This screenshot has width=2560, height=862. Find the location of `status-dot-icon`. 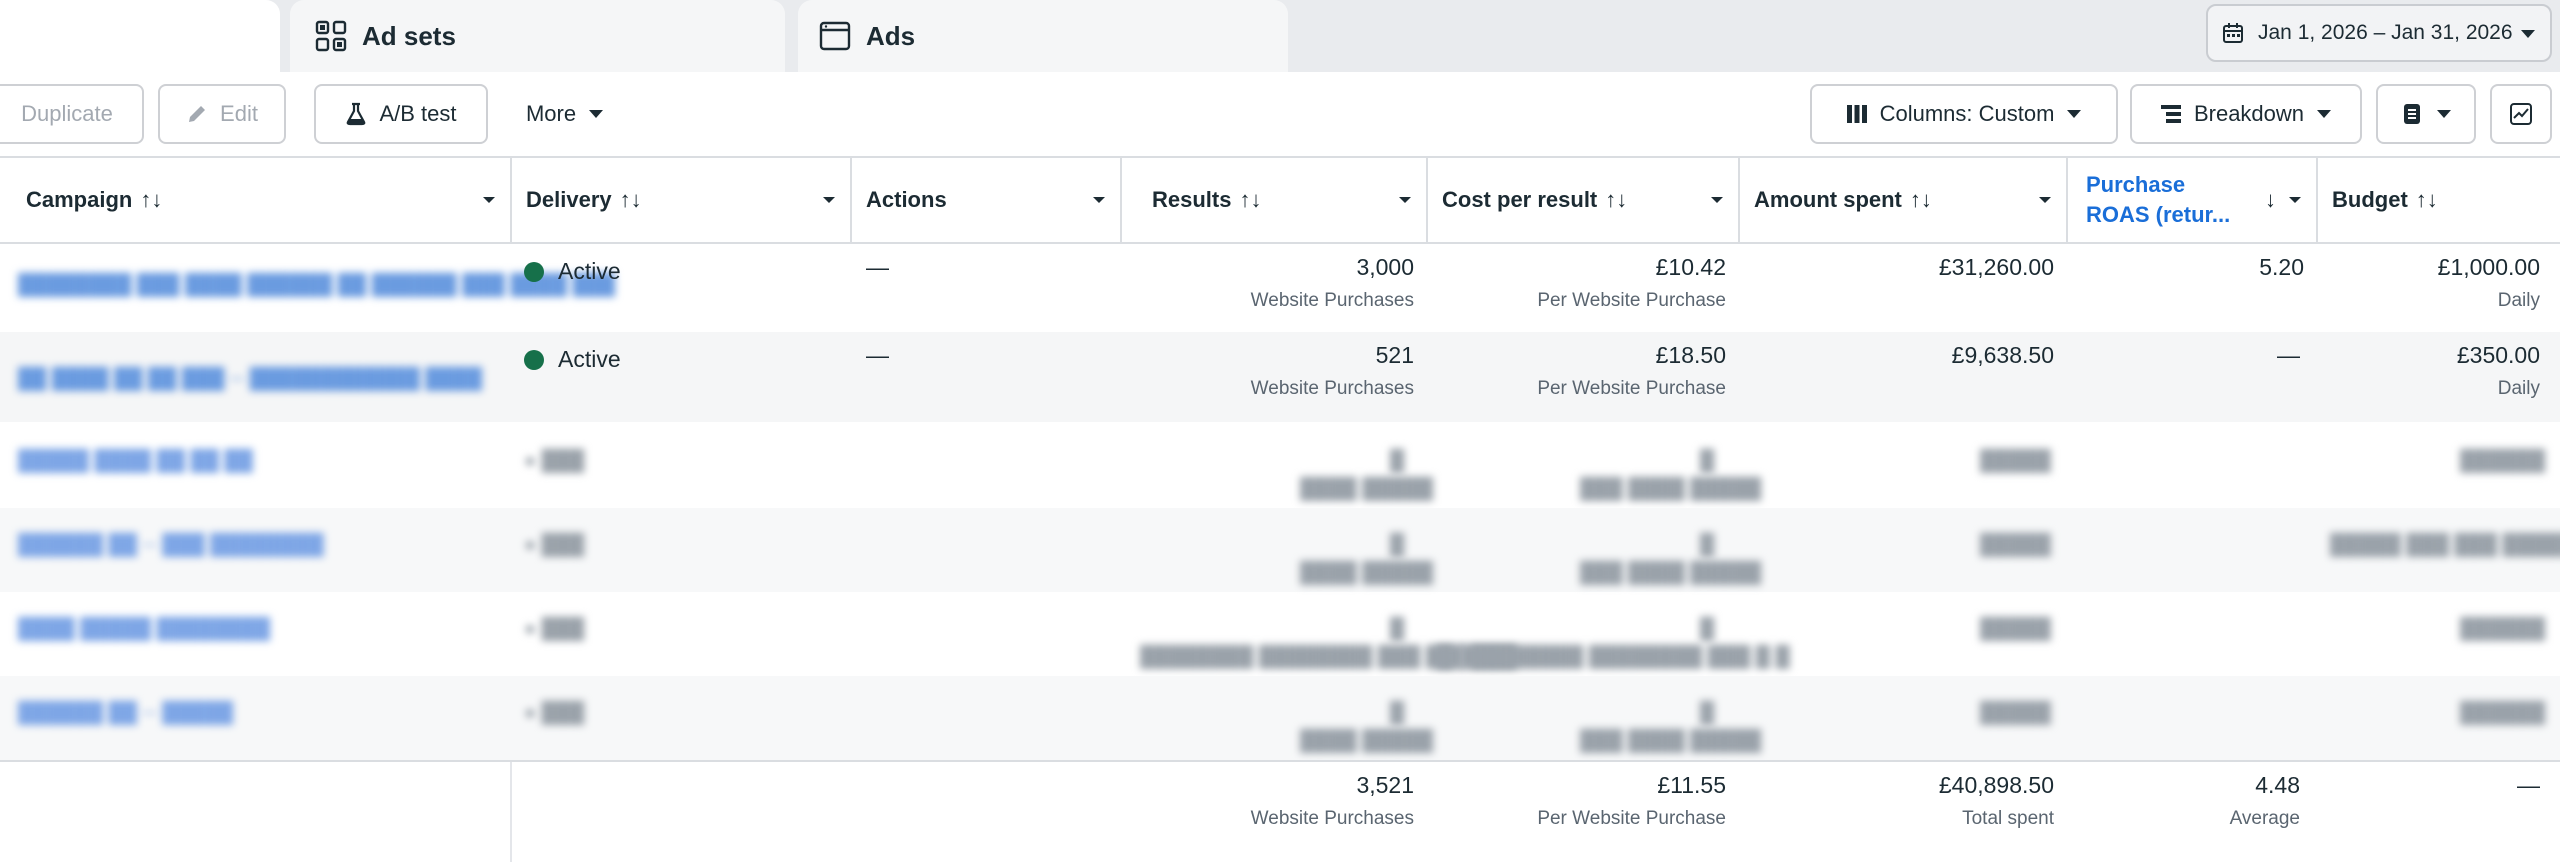

status-dot-icon is located at coordinates (534, 271).